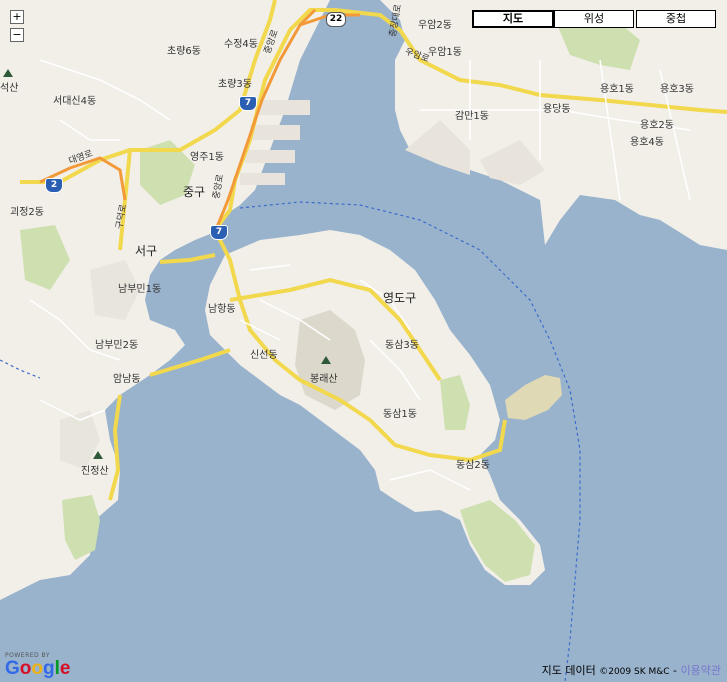 This screenshot has height=682, width=727. What do you see at coordinates (146, 251) in the screenshot?
I see `district-label: 서구` at bounding box center [146, 251].